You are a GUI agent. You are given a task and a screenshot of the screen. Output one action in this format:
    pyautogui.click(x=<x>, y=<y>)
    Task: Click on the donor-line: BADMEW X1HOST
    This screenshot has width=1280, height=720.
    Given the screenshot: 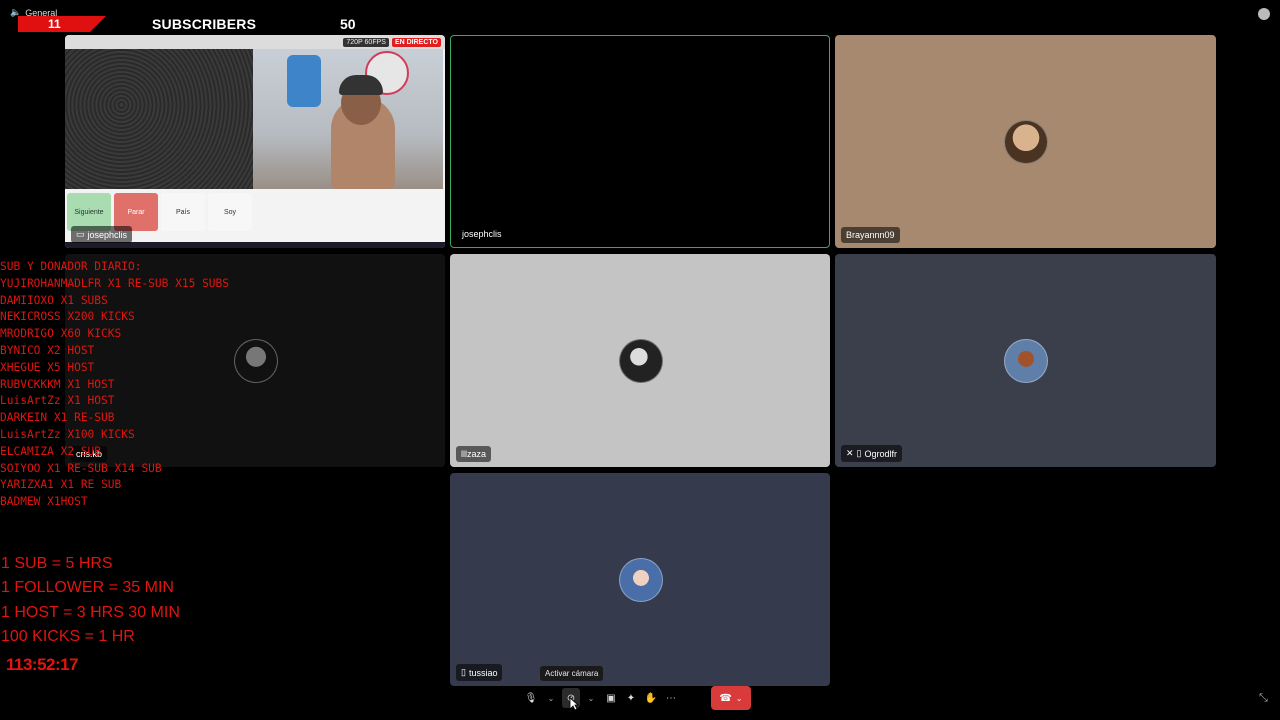 What is the action you would take?
    pyautogui.click(x=44, y=502)
    